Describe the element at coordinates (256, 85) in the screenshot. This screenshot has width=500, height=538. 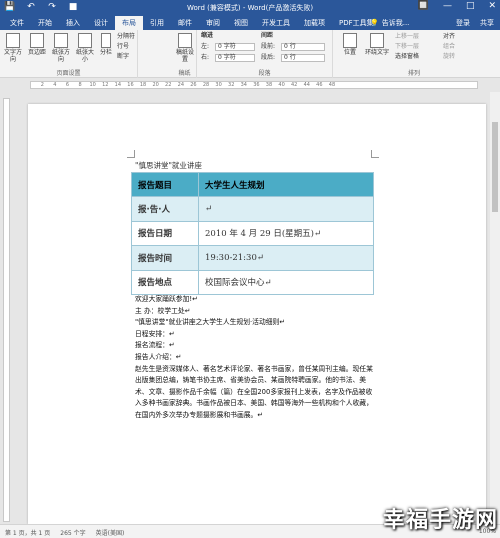
I see `ruler-number: 36` at that location.